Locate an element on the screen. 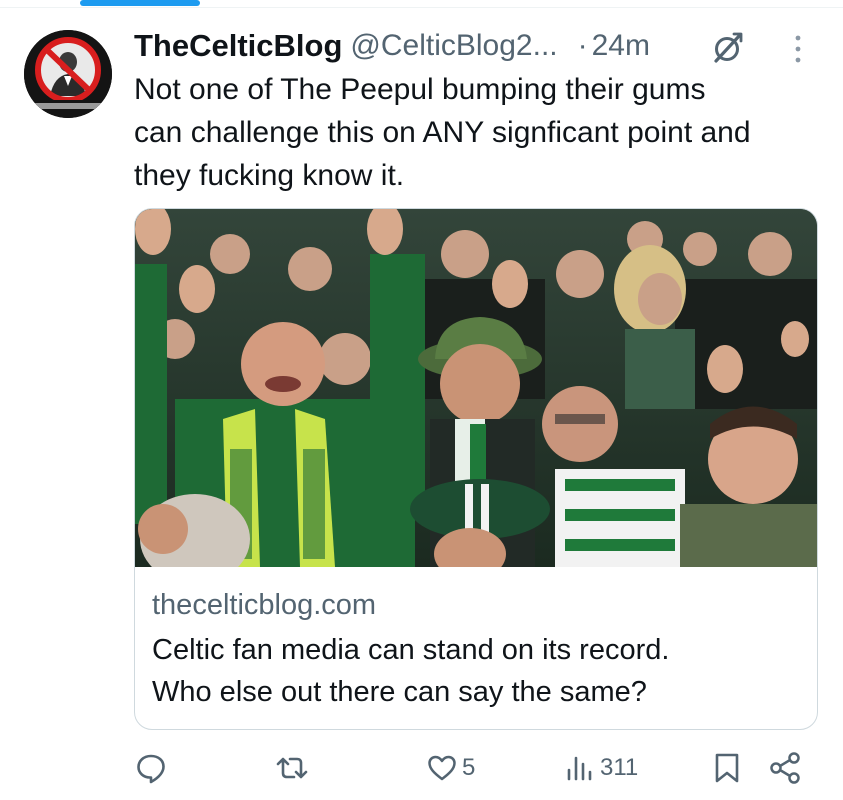  celtic-blog-avatar-icon is located at coordinates (68, 74).